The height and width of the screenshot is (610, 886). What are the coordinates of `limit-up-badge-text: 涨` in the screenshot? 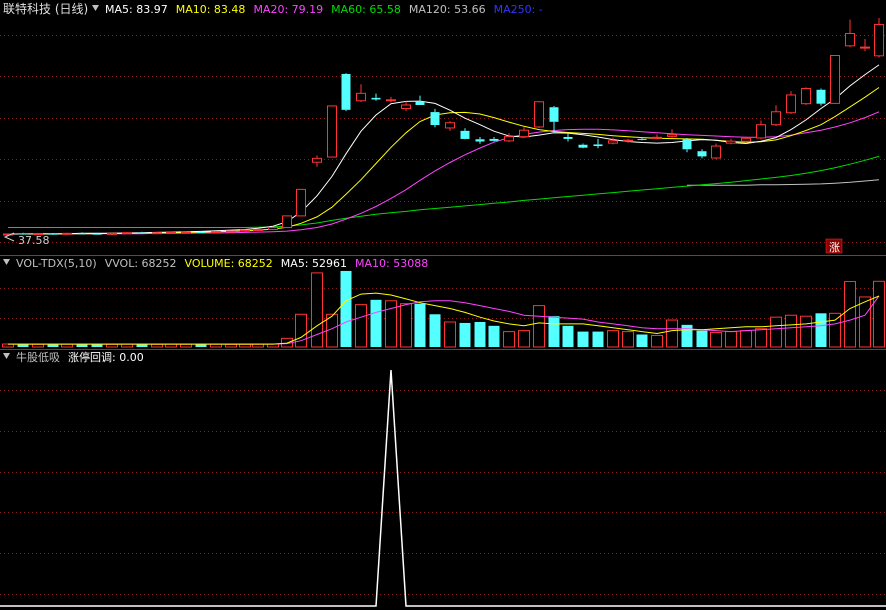 It's located at (834, 247).